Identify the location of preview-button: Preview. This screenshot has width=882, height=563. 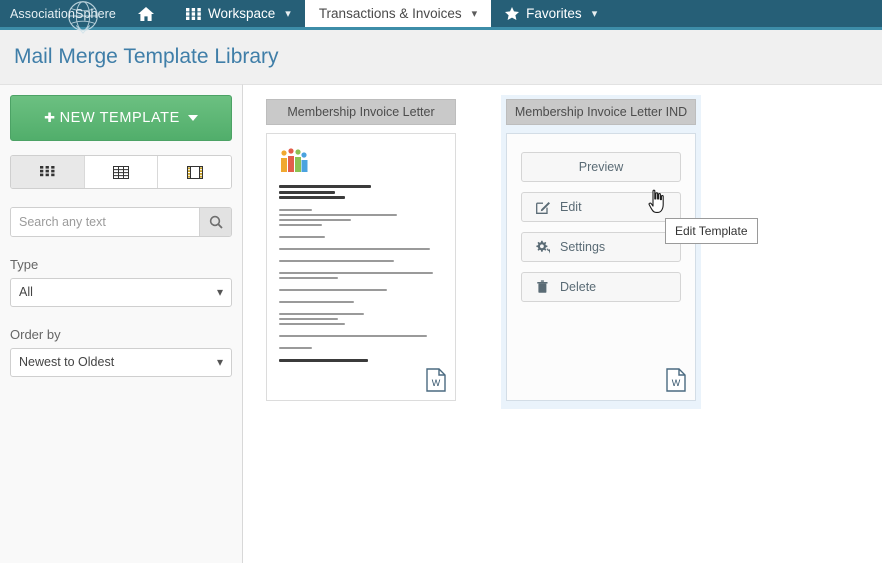
(601, 167).